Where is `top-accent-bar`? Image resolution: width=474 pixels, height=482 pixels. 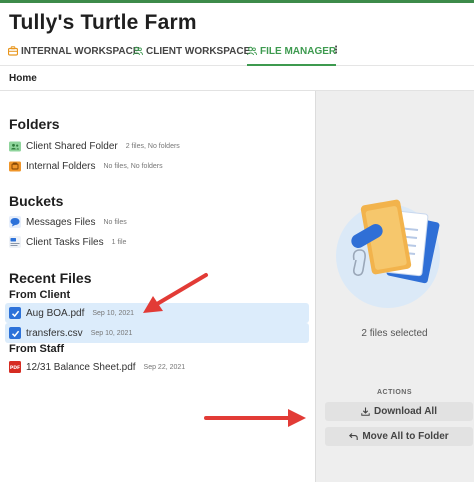
top-accent-bar is located at coordinates (237, 1).